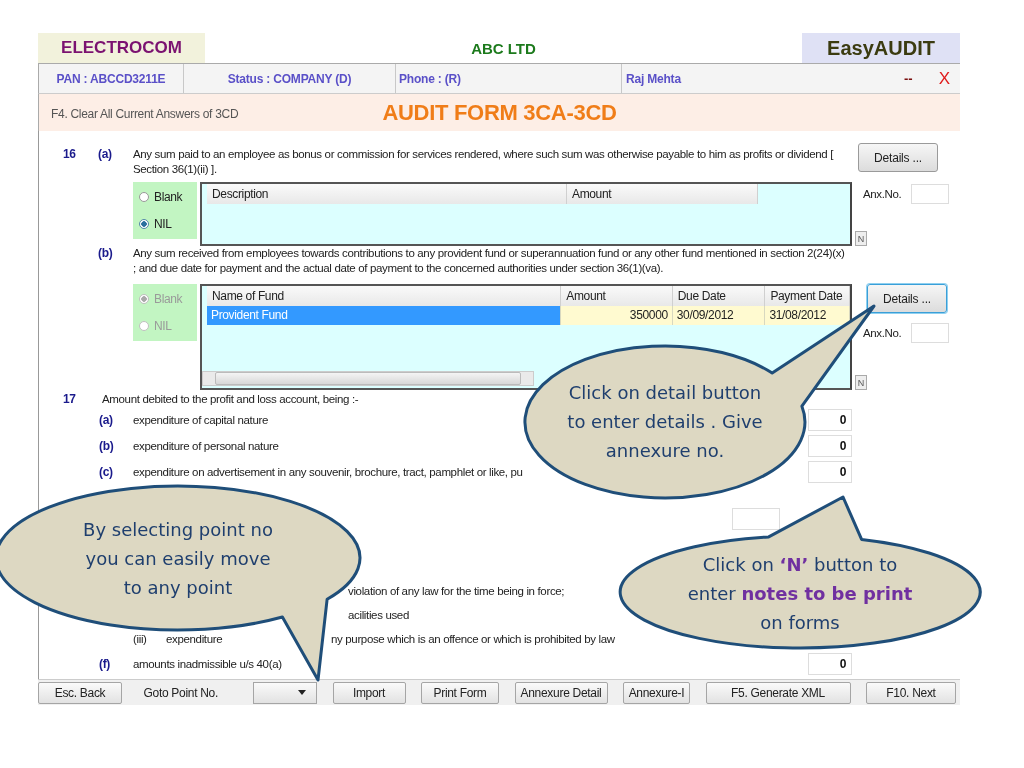  What do you see at coordinates (430, 78) in the screenshot?
I see `phone-label: Phone : (R)` at bounding box center [430, 78].